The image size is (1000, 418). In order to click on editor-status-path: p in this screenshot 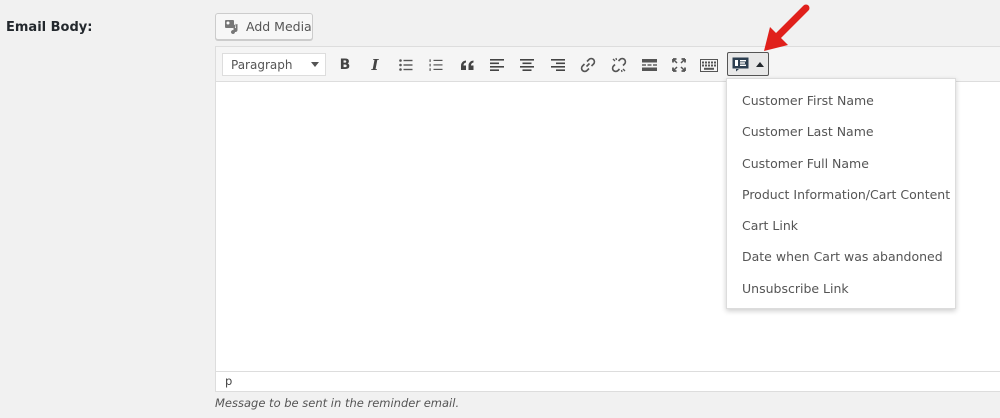, I will do `click(608, 381)`.